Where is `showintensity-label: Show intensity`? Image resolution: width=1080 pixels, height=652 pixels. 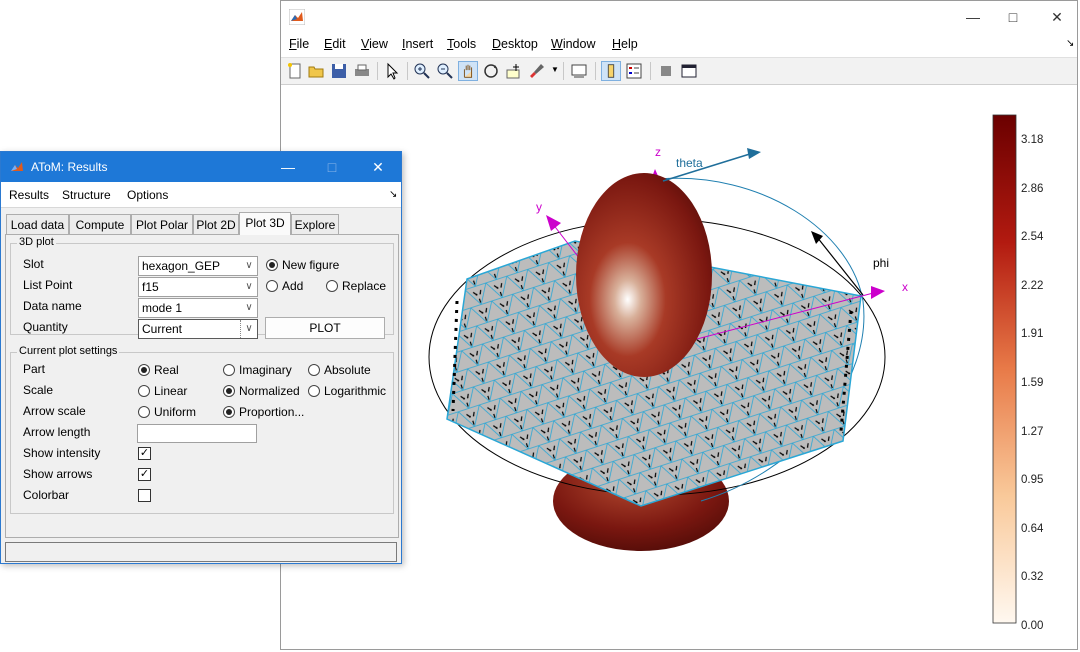 showintensity-label: Show intensity is located at coordinates (62, 453).